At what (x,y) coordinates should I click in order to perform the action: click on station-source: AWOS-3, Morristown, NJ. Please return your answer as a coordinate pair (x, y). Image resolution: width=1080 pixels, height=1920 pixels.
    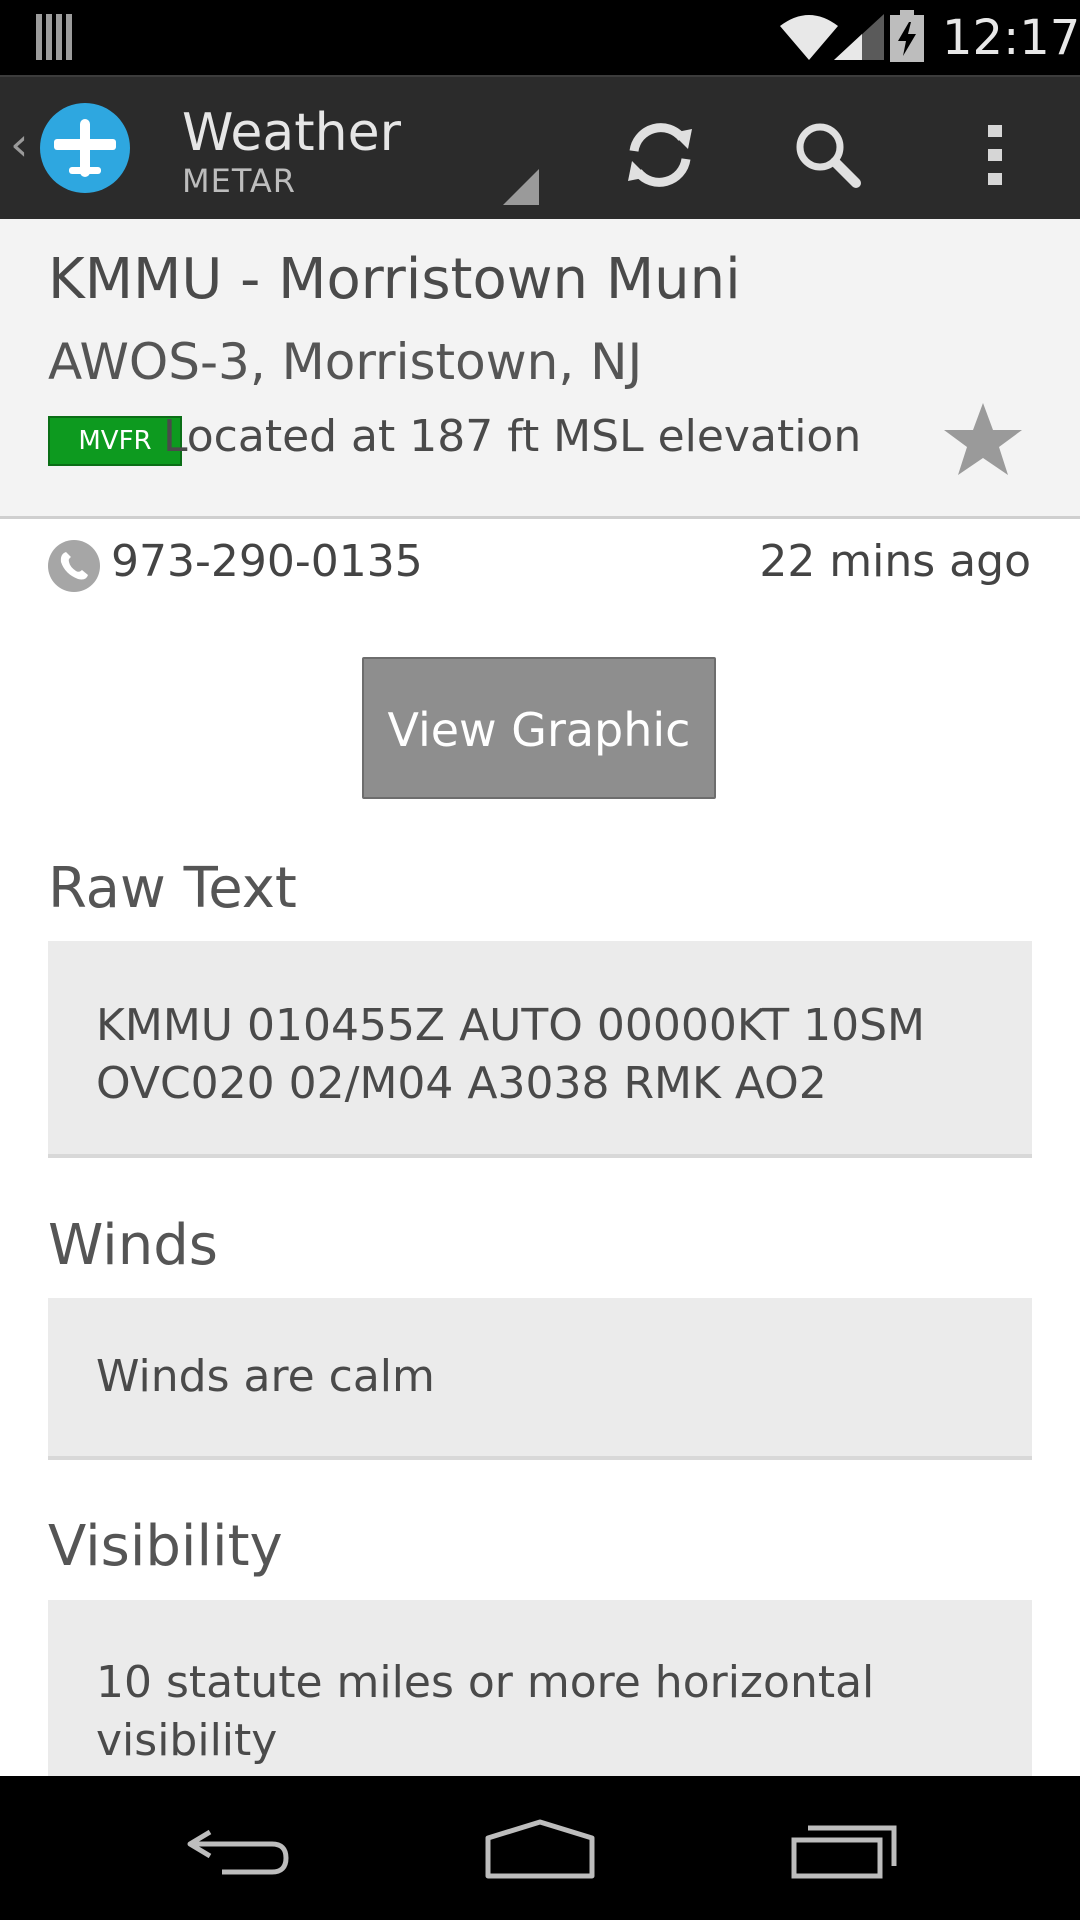
    Looking at the image, I should click on (345, 362).